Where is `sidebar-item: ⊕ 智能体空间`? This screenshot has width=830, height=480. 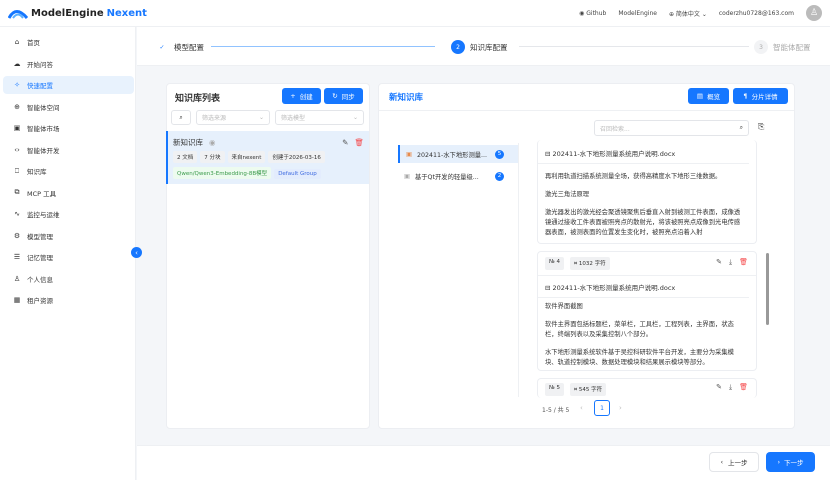 sidebar-item: ⊕ 智能体空间 is located at coordinates (68, 107).